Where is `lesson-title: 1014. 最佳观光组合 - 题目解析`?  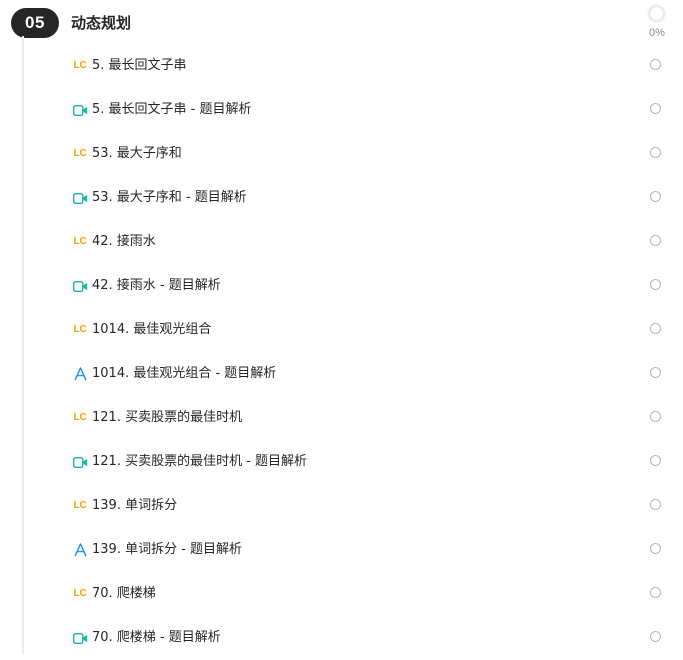
lesson-title: 1014. 最佳观光组合 - 题目解析 is located at coordinates (184, 374).